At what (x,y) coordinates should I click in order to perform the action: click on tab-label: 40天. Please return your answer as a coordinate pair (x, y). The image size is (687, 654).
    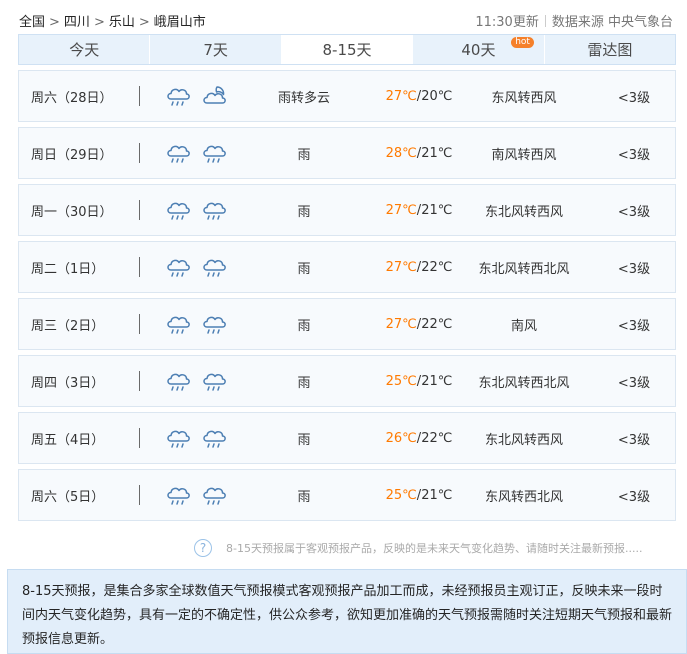
    Looking at the image, I should click on (478, 50).